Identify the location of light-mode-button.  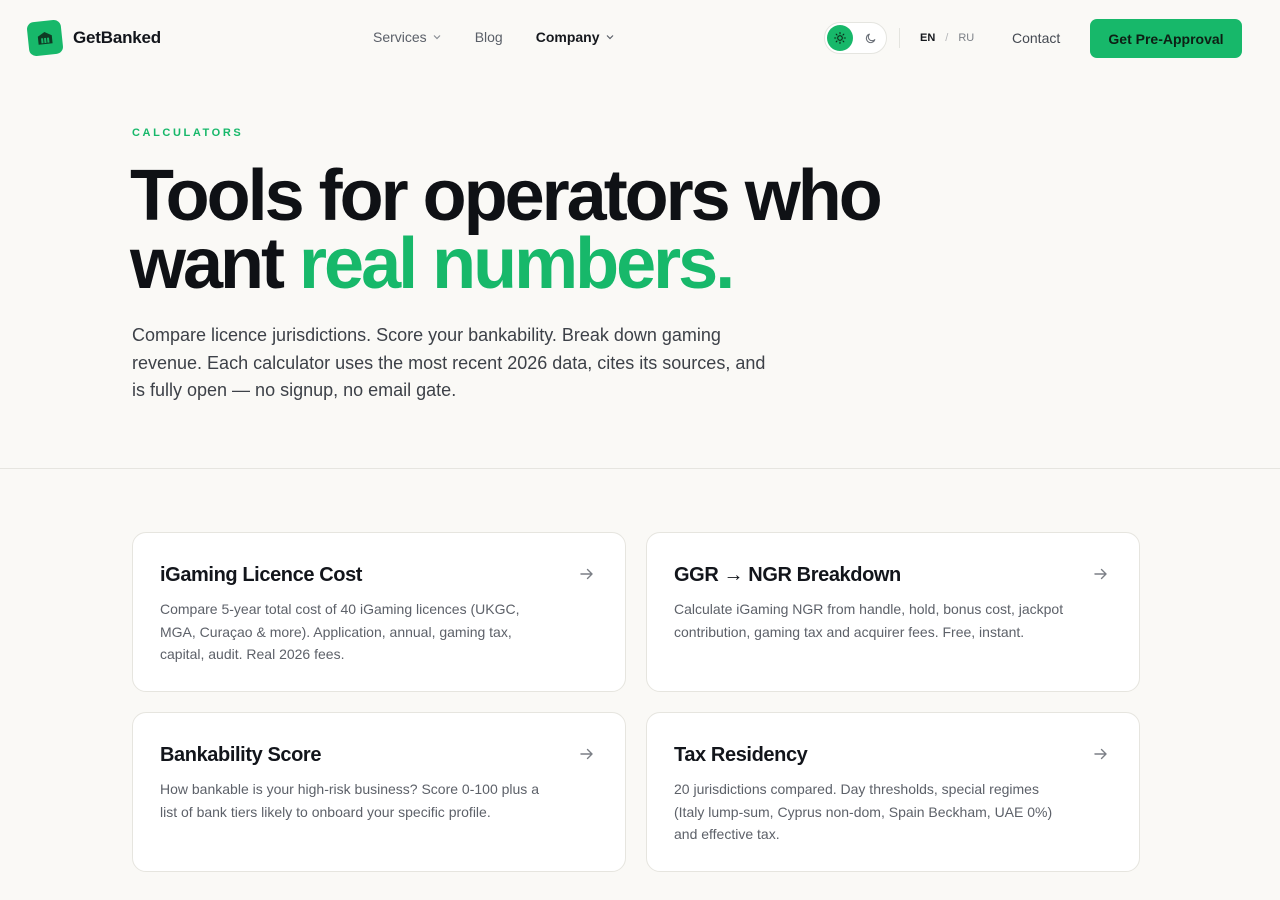
(840, 38).